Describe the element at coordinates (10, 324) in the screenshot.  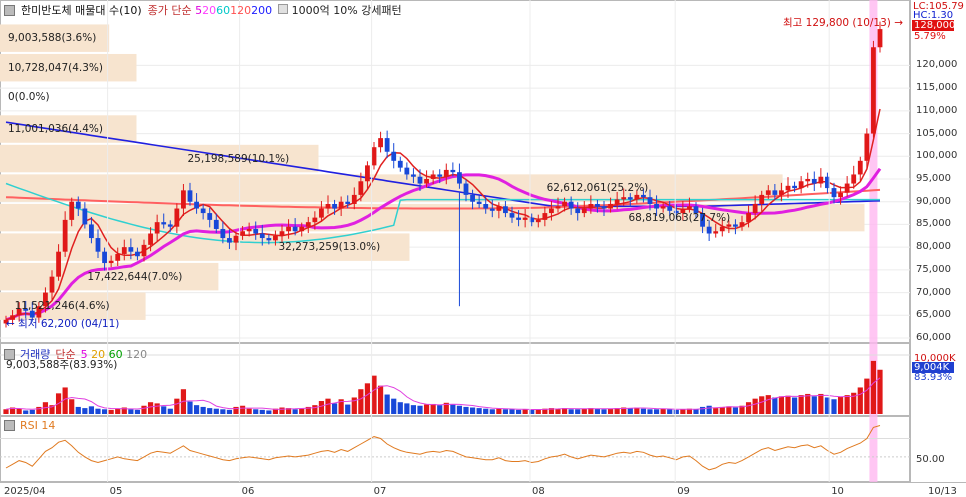
I see `arrow-left-icon: ←` at that location.